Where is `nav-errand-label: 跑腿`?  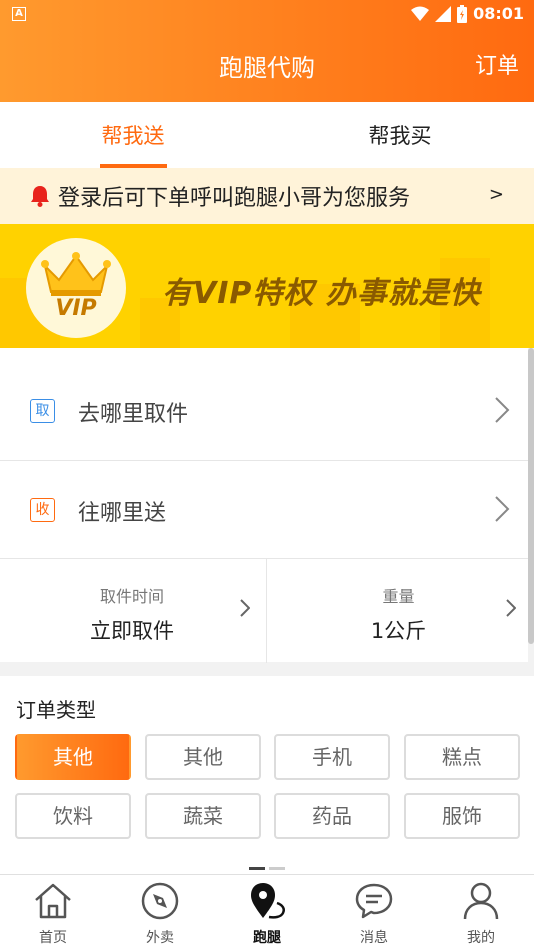 nav-errand-label: 跑腿 is located at coordinates (267, 938).